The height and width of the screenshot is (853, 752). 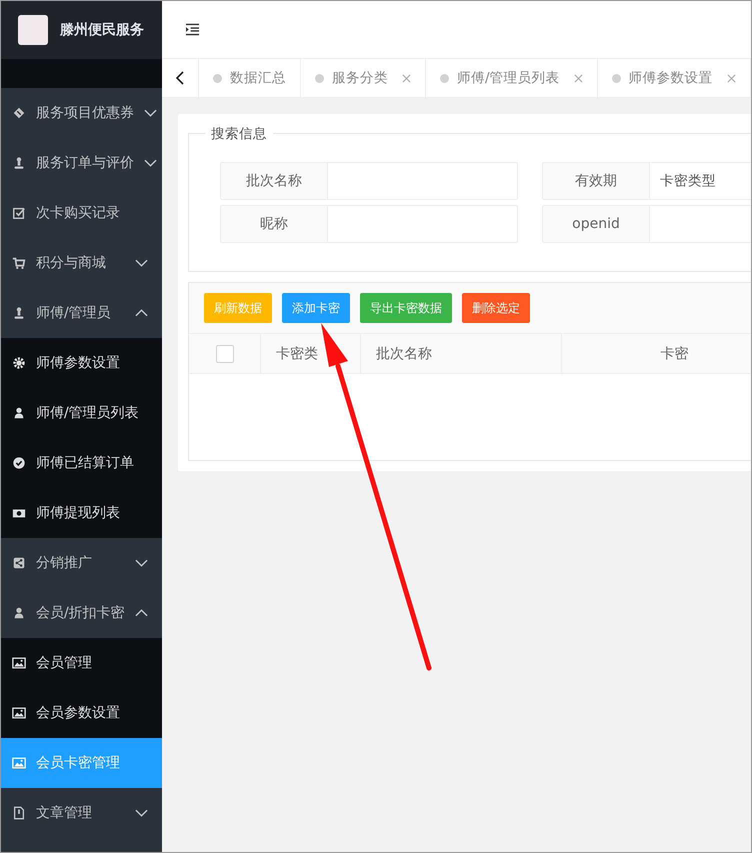 I want to click on avatar, so click(x=33, y=30).